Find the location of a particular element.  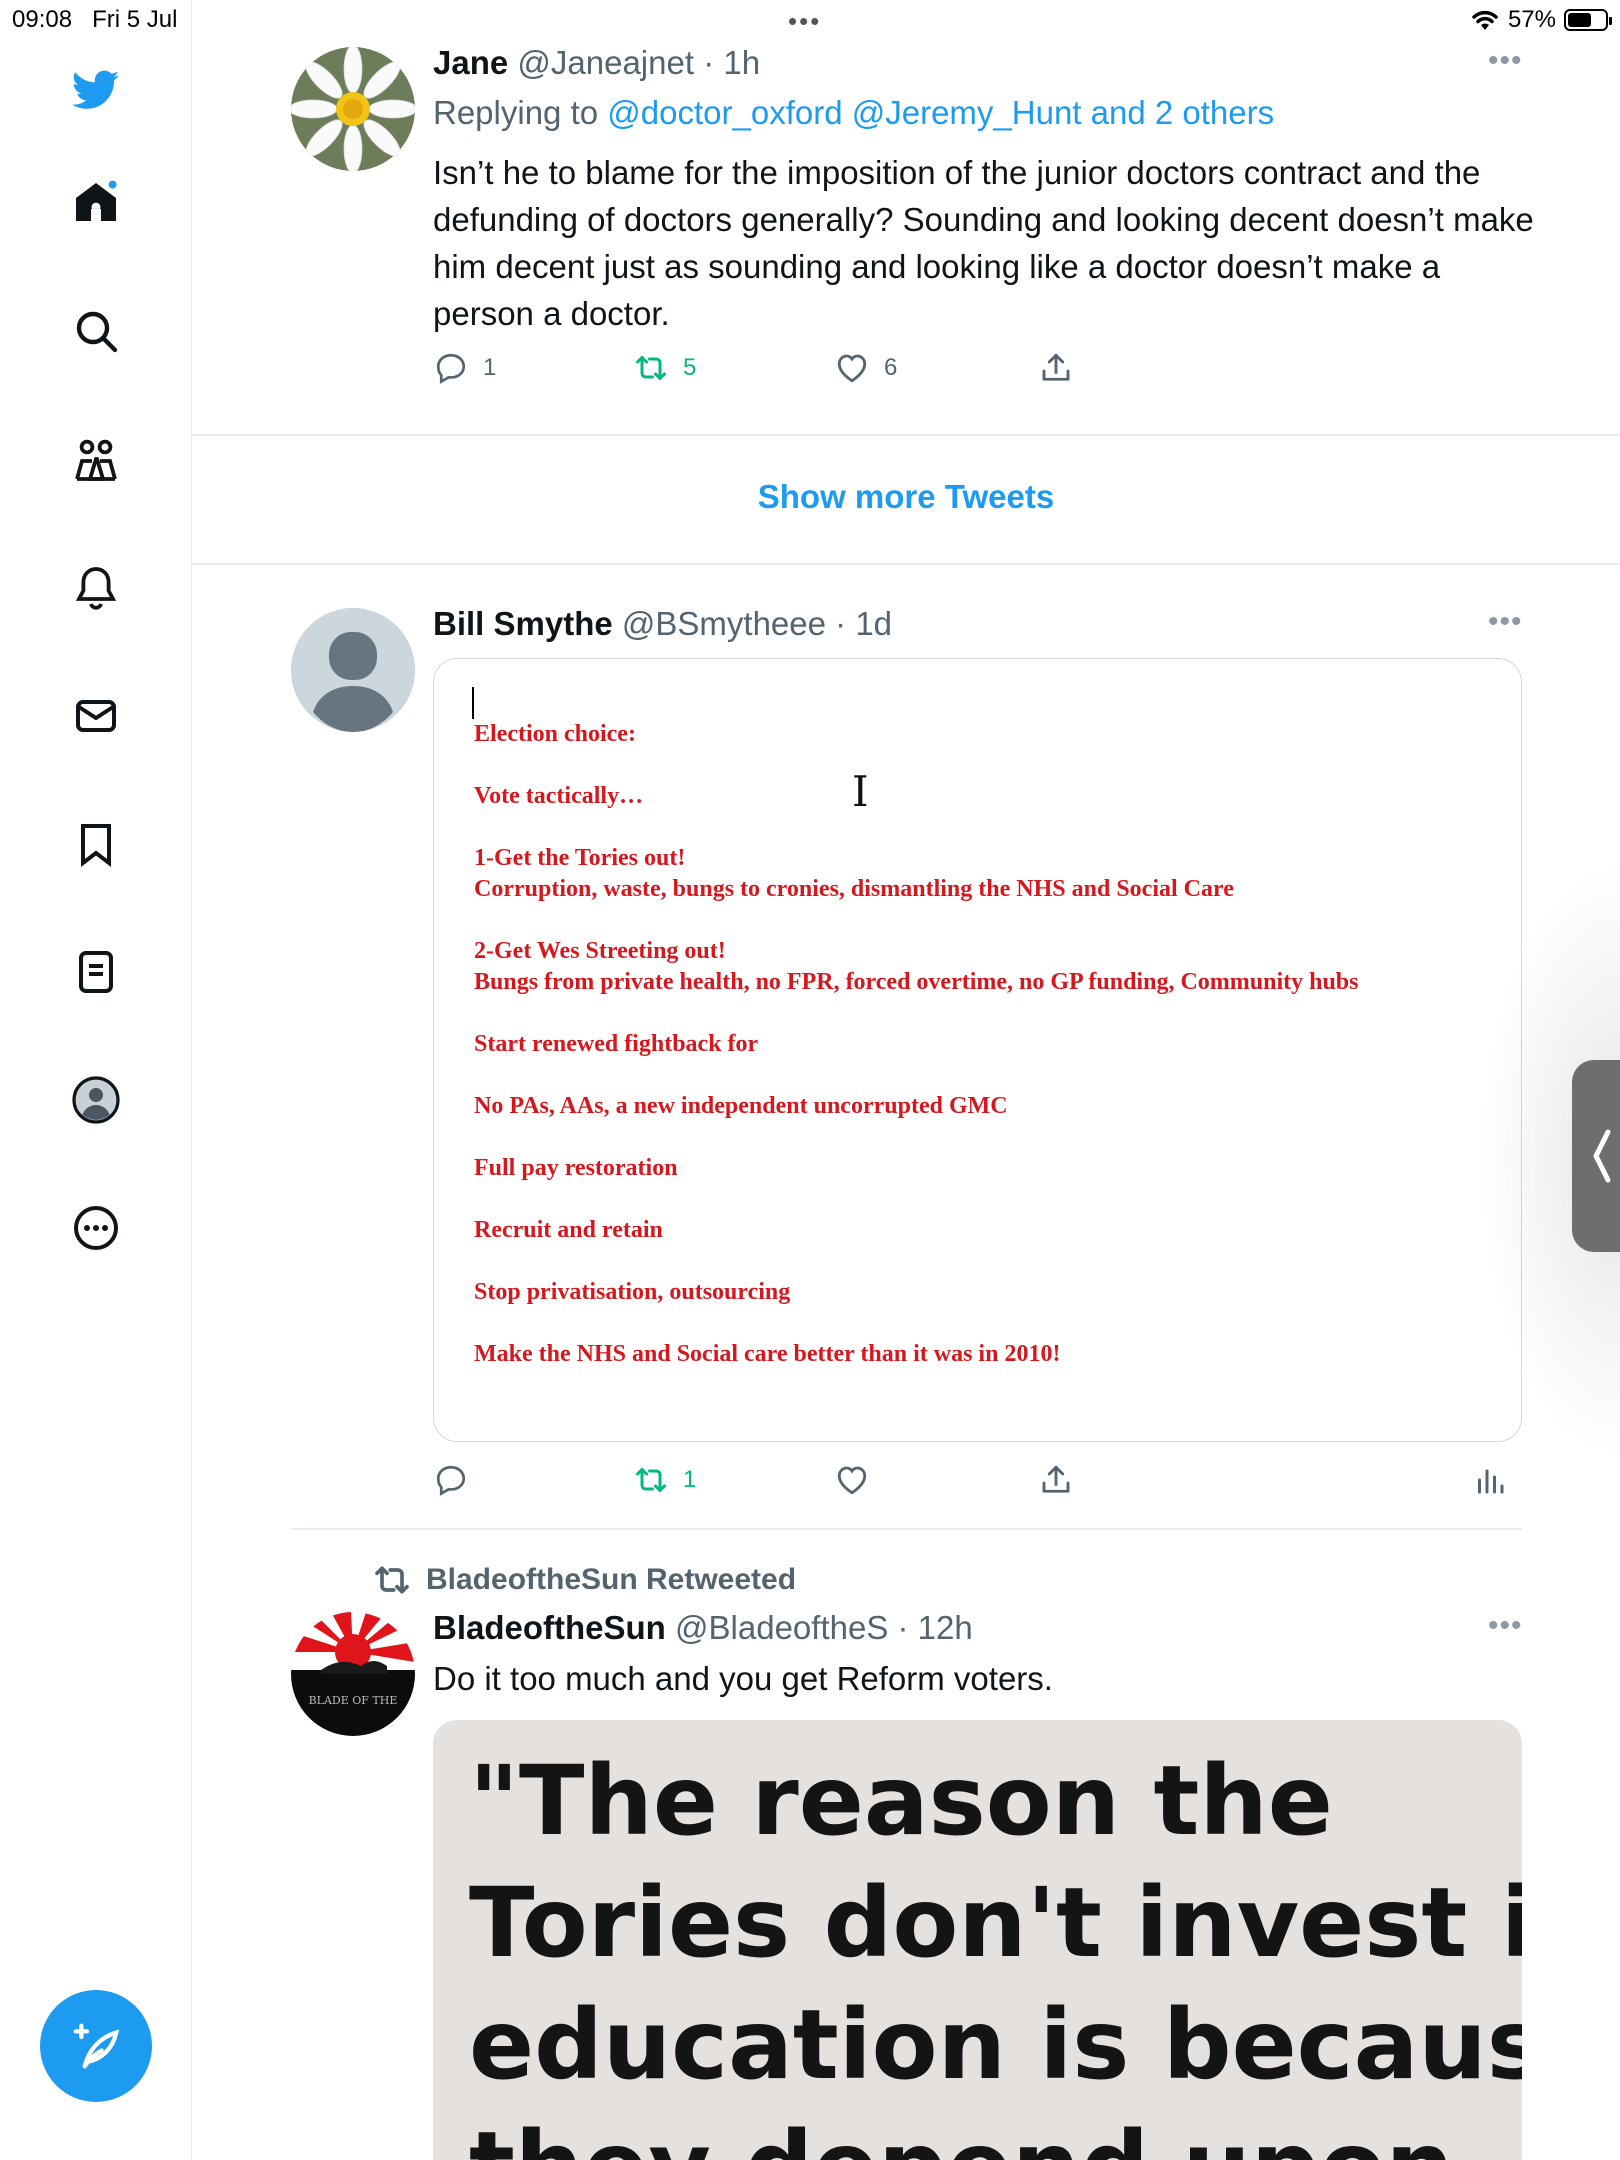

tweet-time: · 12h is located at coordinates (935, 1627).